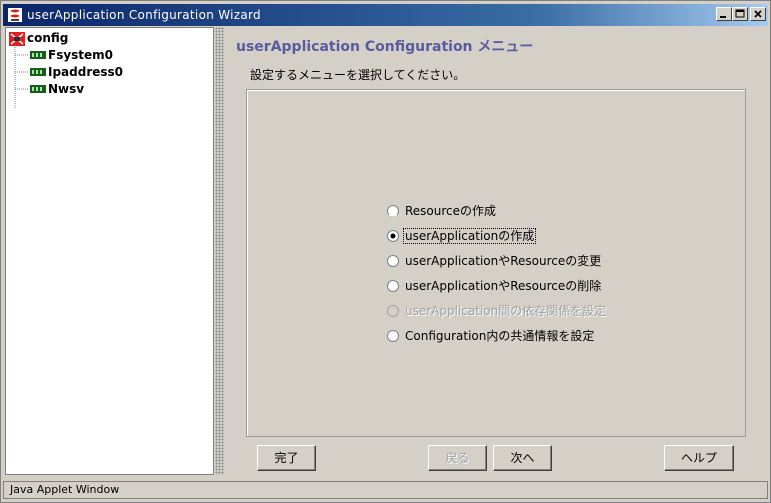  I want to click on option-label: userApplication間の依存関係を設定, so click(506, 311).